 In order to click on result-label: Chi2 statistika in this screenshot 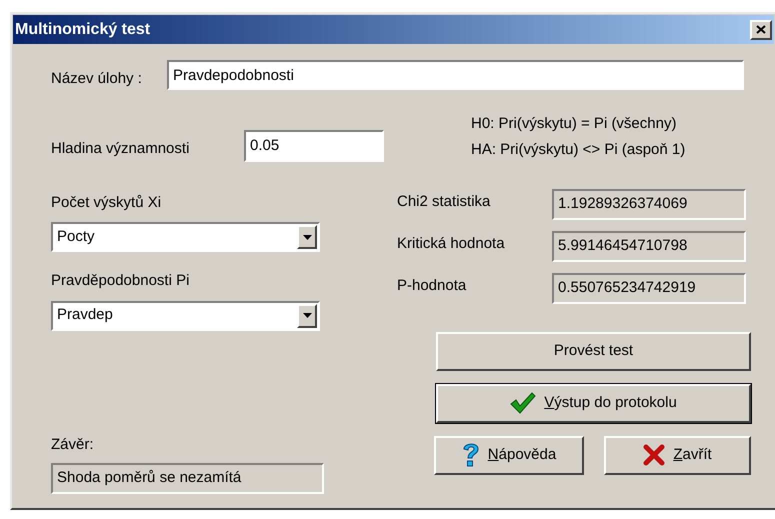, I will do `click(444, 202)`.